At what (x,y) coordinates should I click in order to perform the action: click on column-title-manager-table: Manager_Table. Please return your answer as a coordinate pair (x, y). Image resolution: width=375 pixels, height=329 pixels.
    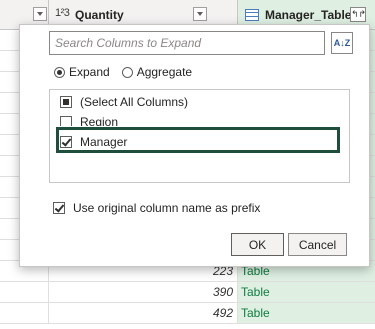
    Looking at the image, I should click on (308, 15).